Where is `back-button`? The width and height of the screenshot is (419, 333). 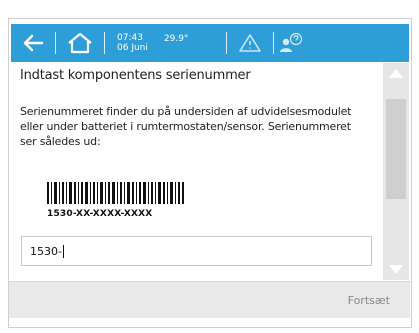 back-button is located at coordinates (33, 43).